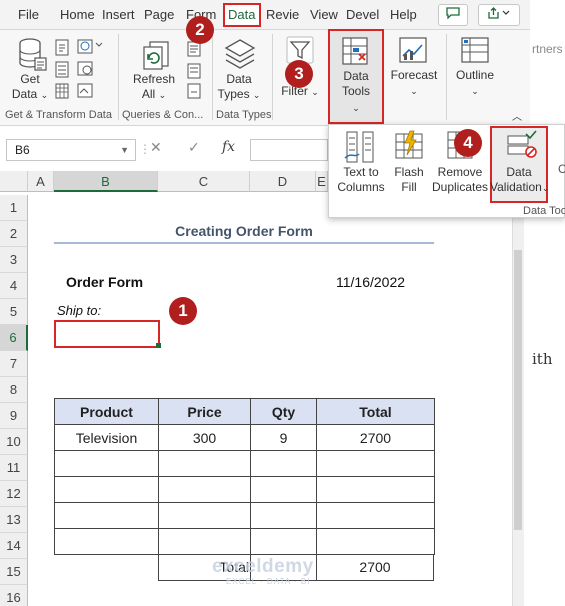 The height and width of the screenshot is (606, 565). What do you see at coordinates (14, 494) in the screenshot?
I see `row-header-12: 12` at bounding box center [14, 494].